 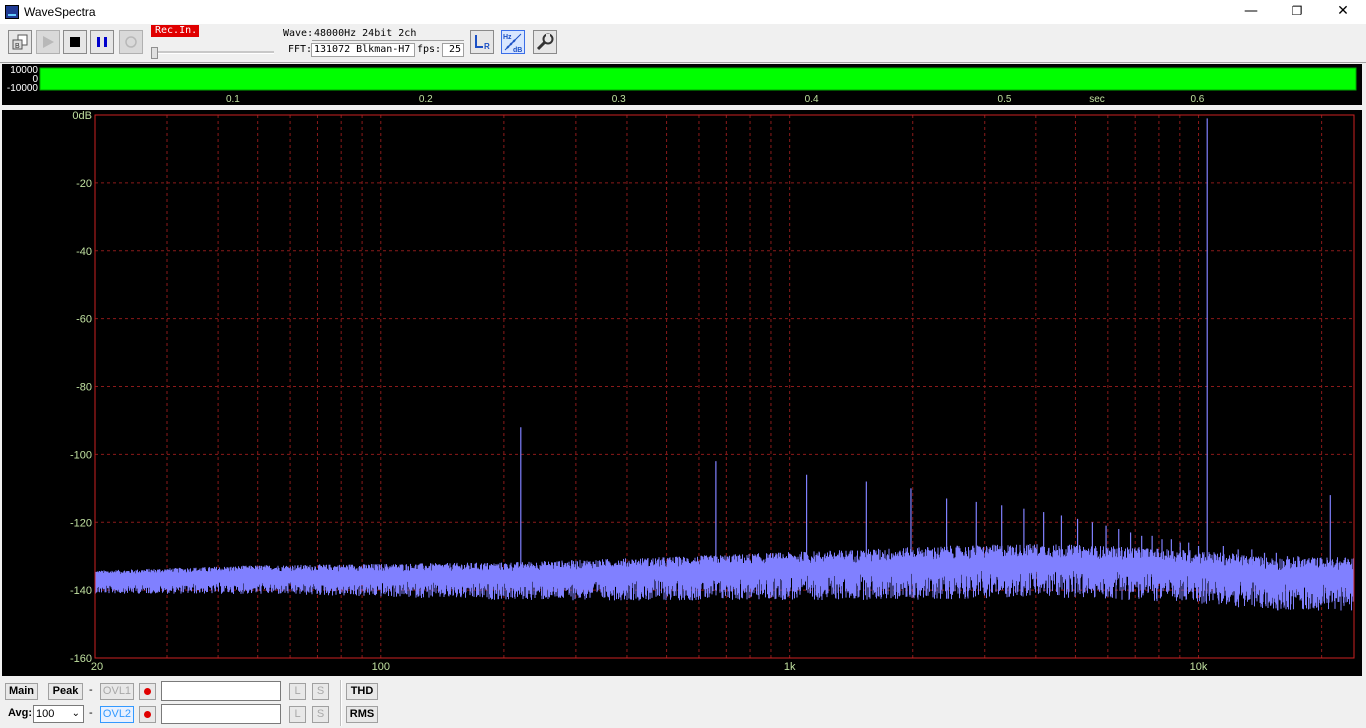 I want to click on hz-db-icon: HzdB, so click(x=512, y=43).